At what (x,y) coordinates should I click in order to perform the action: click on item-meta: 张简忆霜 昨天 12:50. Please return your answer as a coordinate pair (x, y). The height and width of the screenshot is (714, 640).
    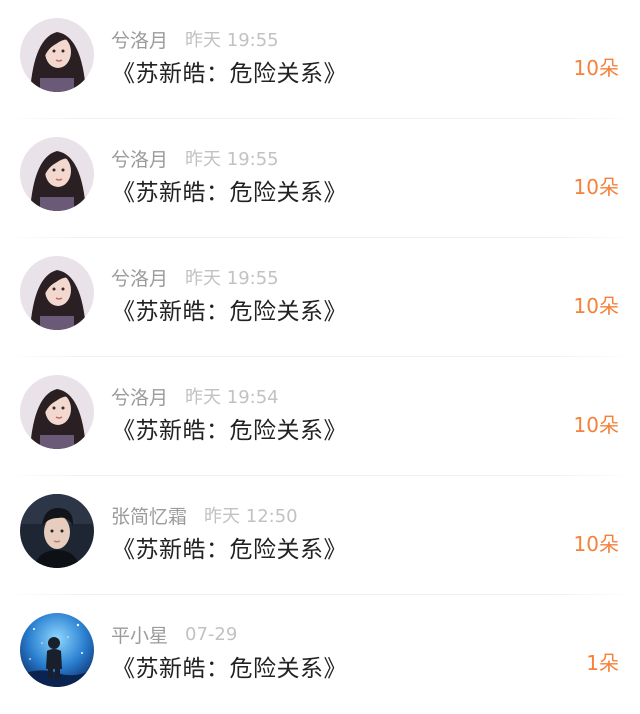
    Looking at the image, I should click on (204, 515).